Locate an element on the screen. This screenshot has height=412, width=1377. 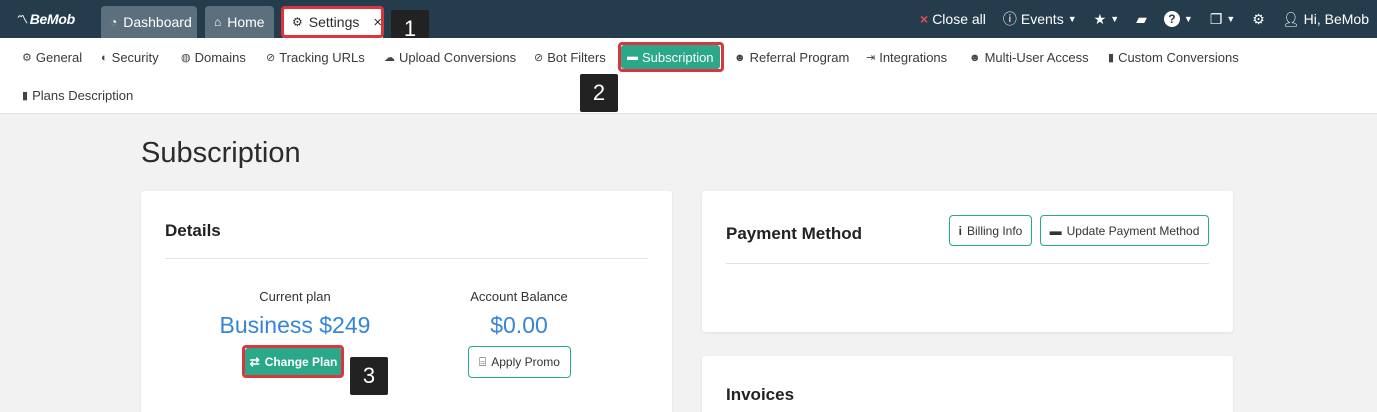
close-all-button: × Close all is located at coordinates (953, 19).